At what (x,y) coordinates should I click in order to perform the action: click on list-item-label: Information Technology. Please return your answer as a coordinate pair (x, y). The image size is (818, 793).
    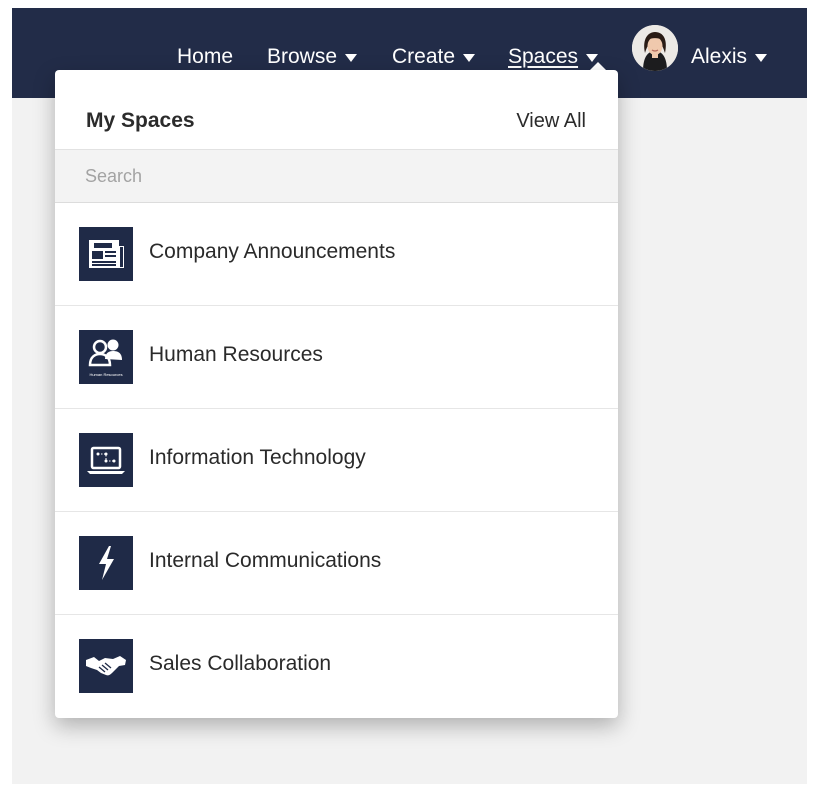
    Looking at the image, I should click on (257, 457).